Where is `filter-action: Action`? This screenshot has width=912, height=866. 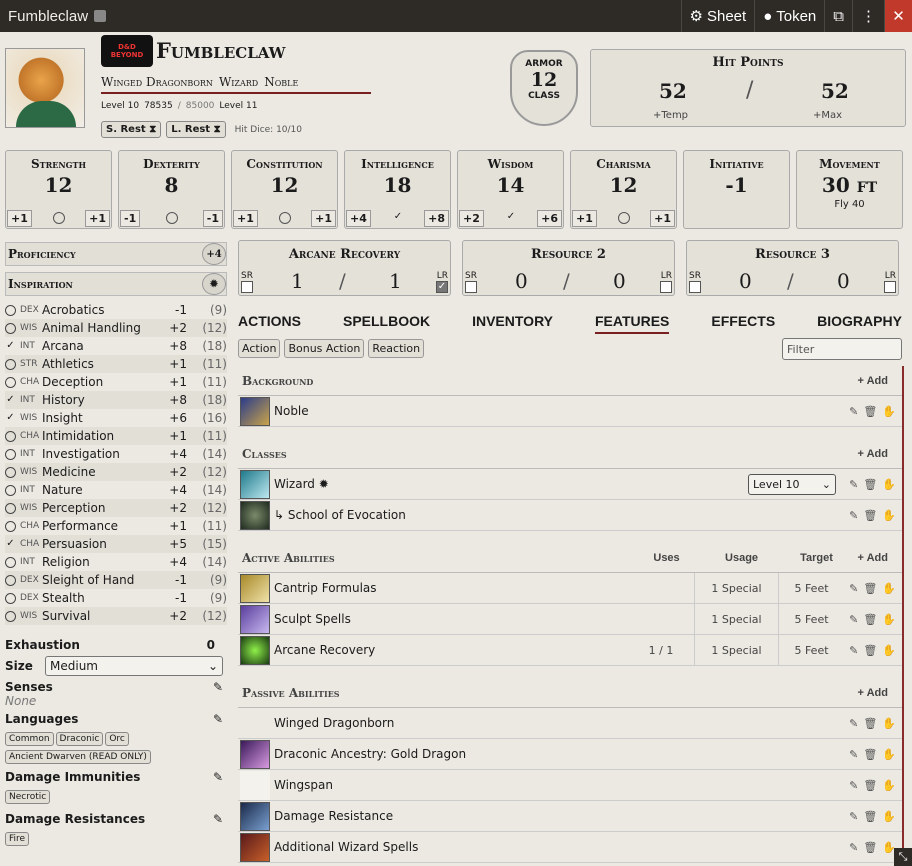 filter-action: Action is located at coordinates (259, 348).